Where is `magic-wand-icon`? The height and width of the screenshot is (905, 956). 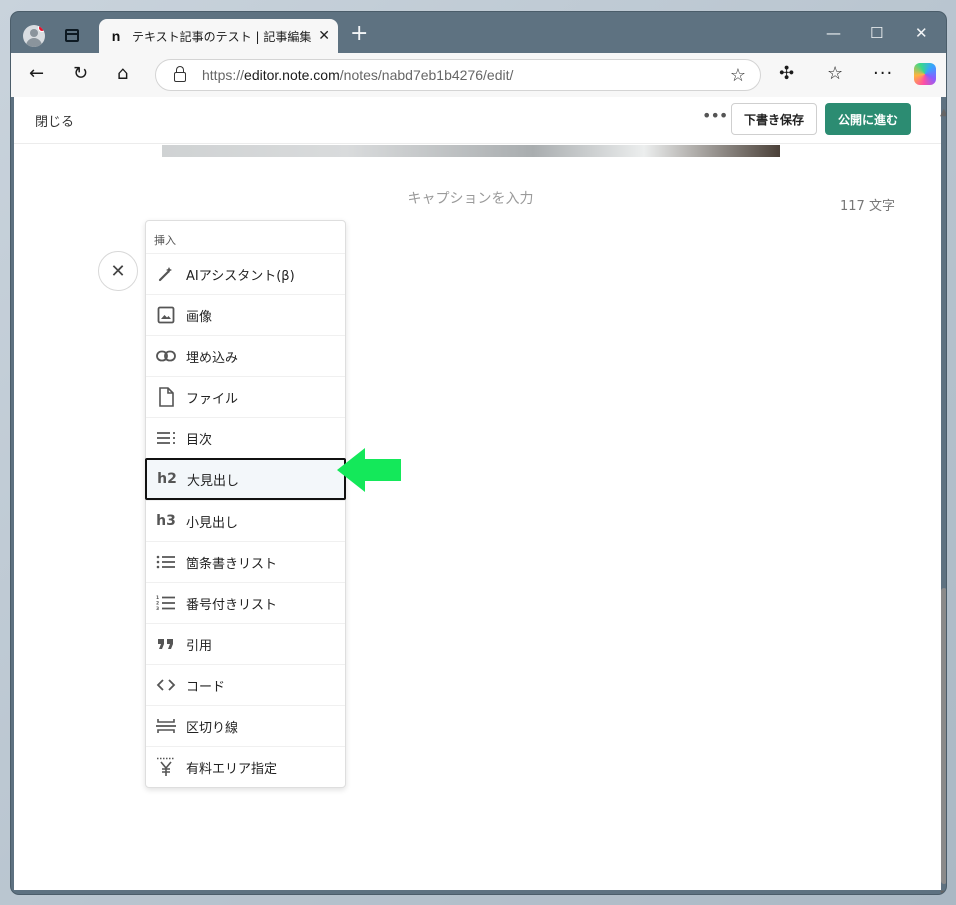
magic-wand-icon is located at coordinates (166, 274).